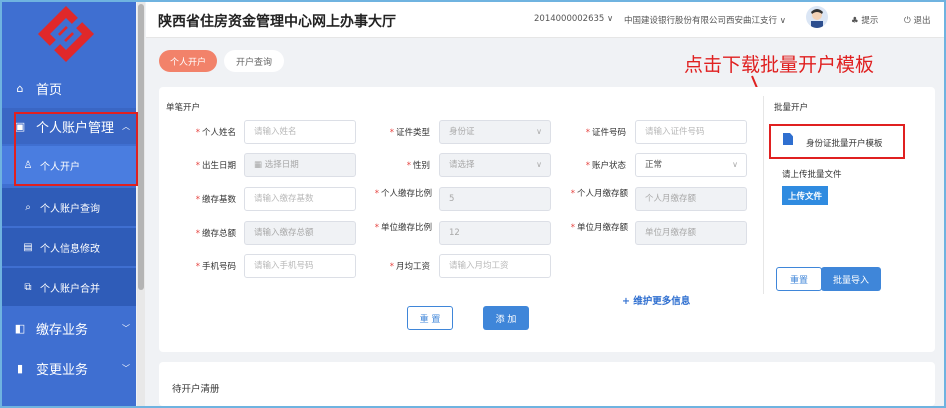 This screenshot has height=408, width=946. I want to click on gender-select: 请选择 ∨, so click(495, 165).